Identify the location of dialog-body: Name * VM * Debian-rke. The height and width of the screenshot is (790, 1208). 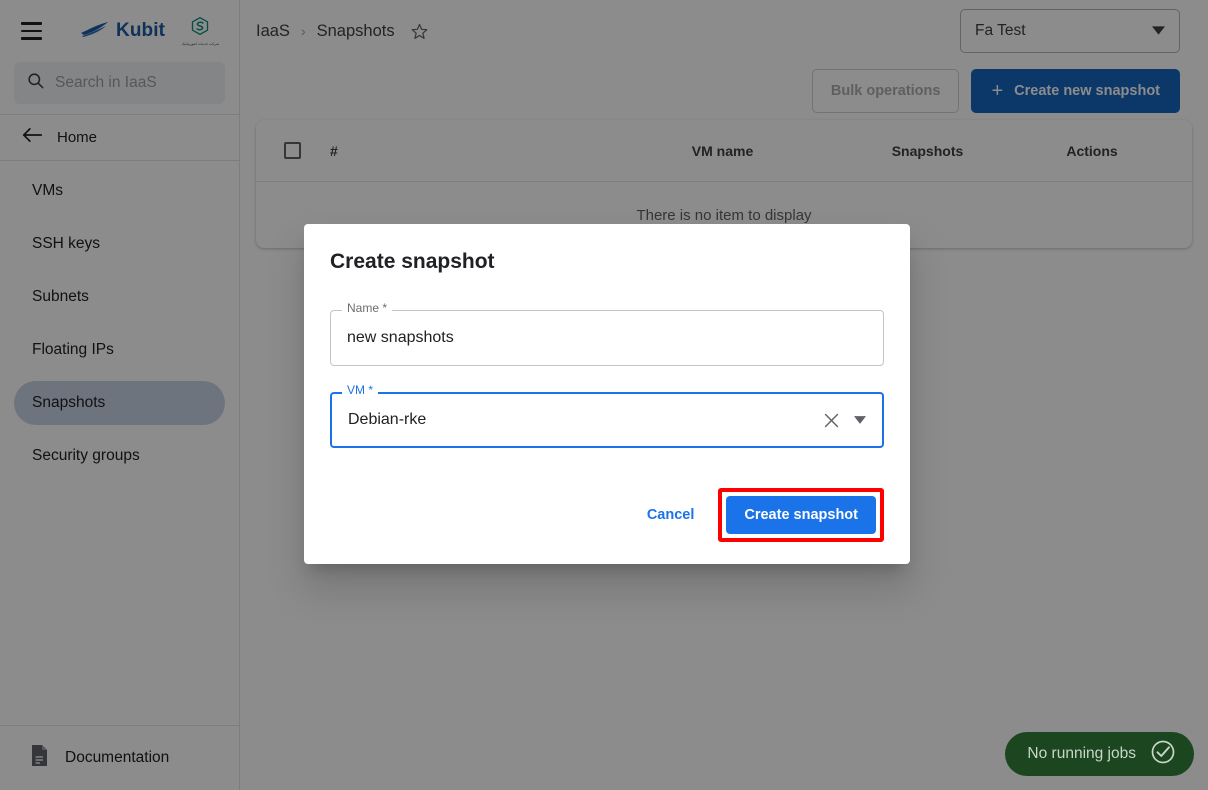
(607, 381).